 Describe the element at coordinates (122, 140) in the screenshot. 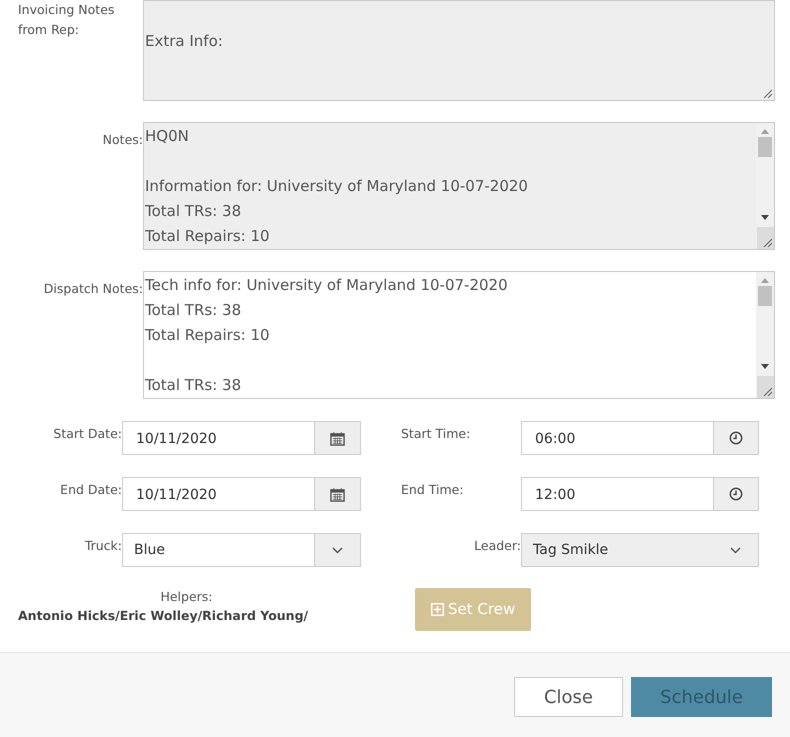

I see `field-label: Notes:` at that location.